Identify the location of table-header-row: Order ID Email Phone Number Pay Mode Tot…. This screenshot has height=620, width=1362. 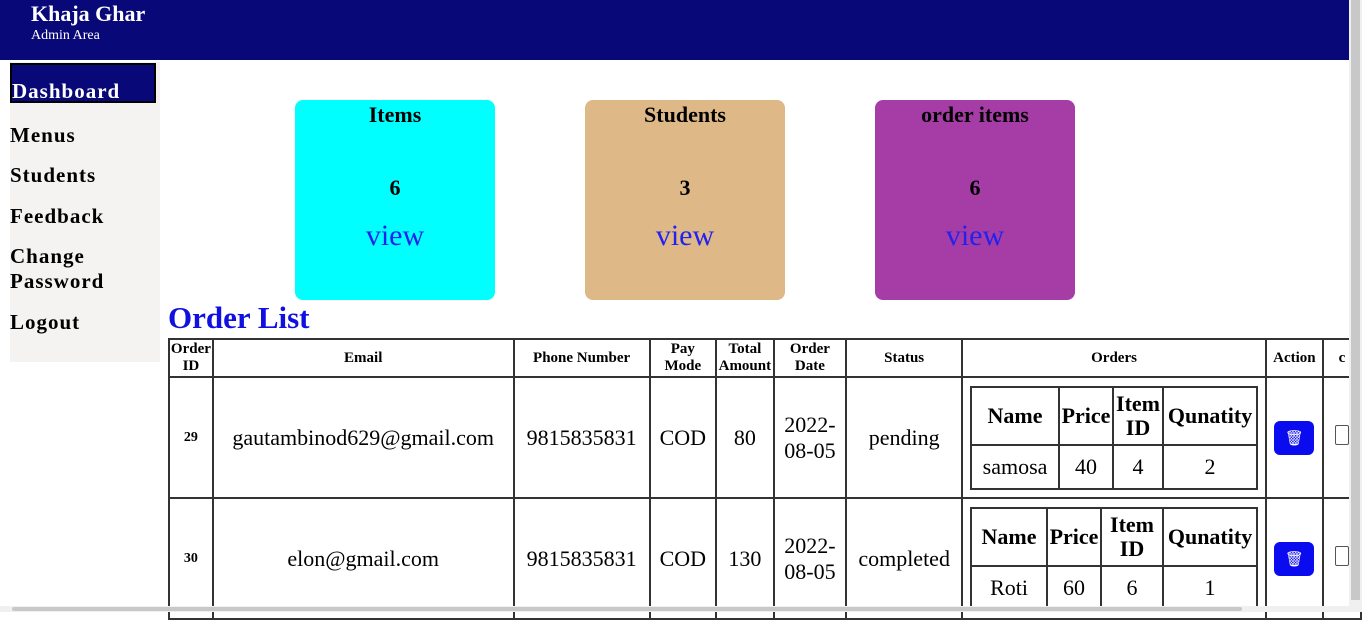
(765, 358).